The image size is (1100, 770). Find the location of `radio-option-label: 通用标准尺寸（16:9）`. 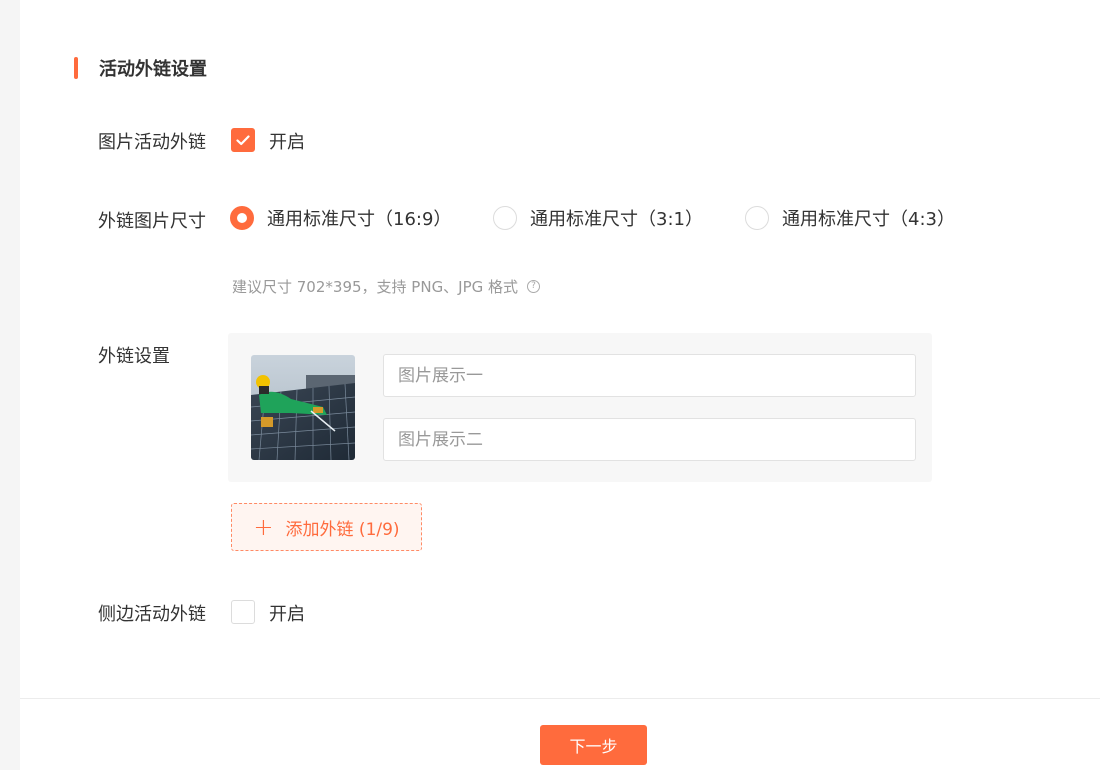

radio-option-label: 通用标准尺寸（16:9） is located at coordinates (359, 219).